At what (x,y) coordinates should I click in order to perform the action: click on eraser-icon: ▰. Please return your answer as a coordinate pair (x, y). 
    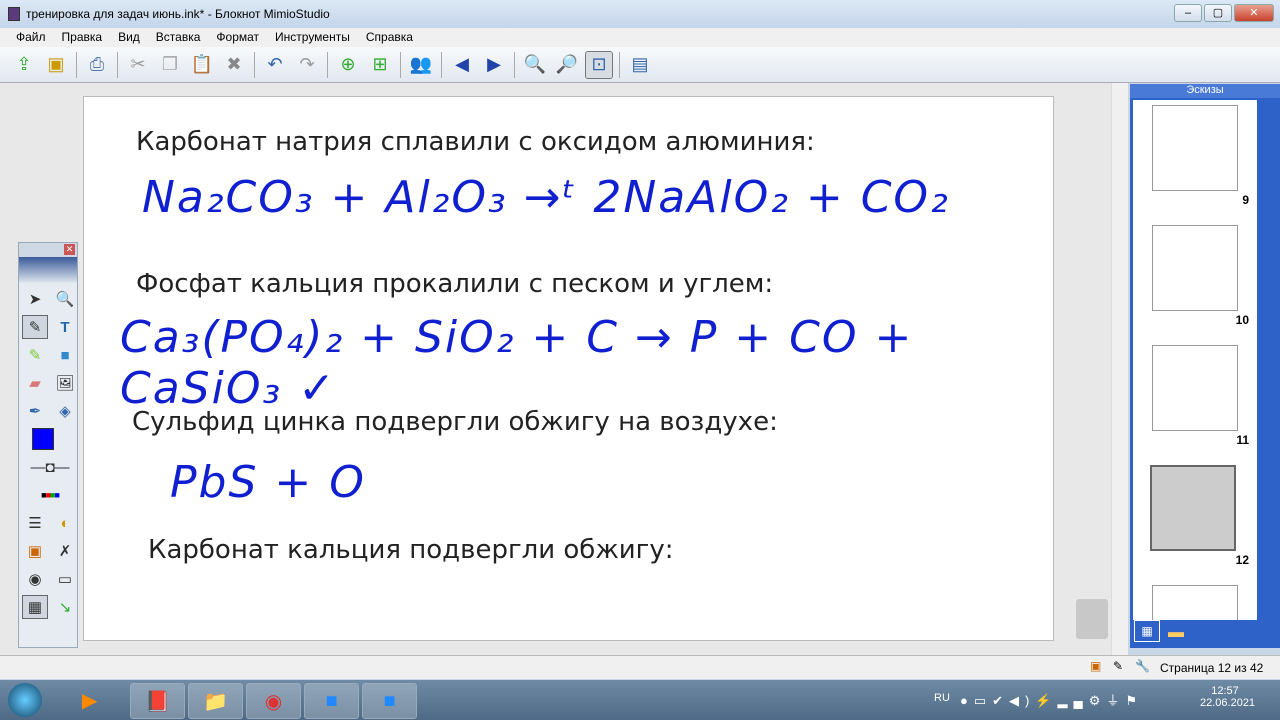
    Looking at the image, I should click on (35, 383).